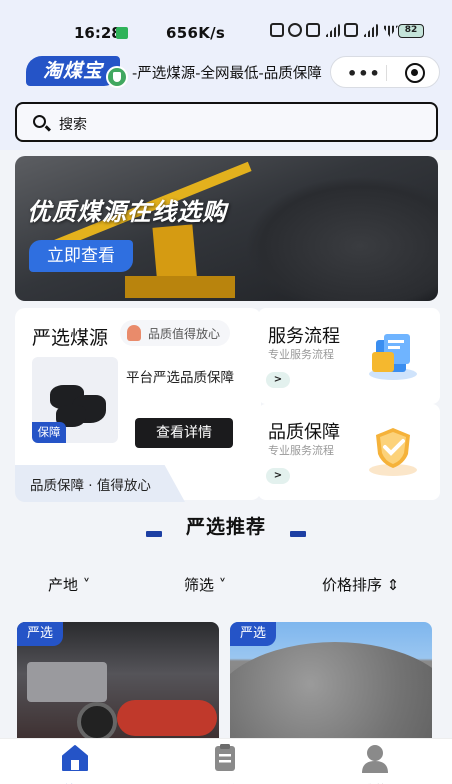  What do you see at coordinates (375, 759) in the screenshot?
I see `user-icon` at bounding box center [375, 759].